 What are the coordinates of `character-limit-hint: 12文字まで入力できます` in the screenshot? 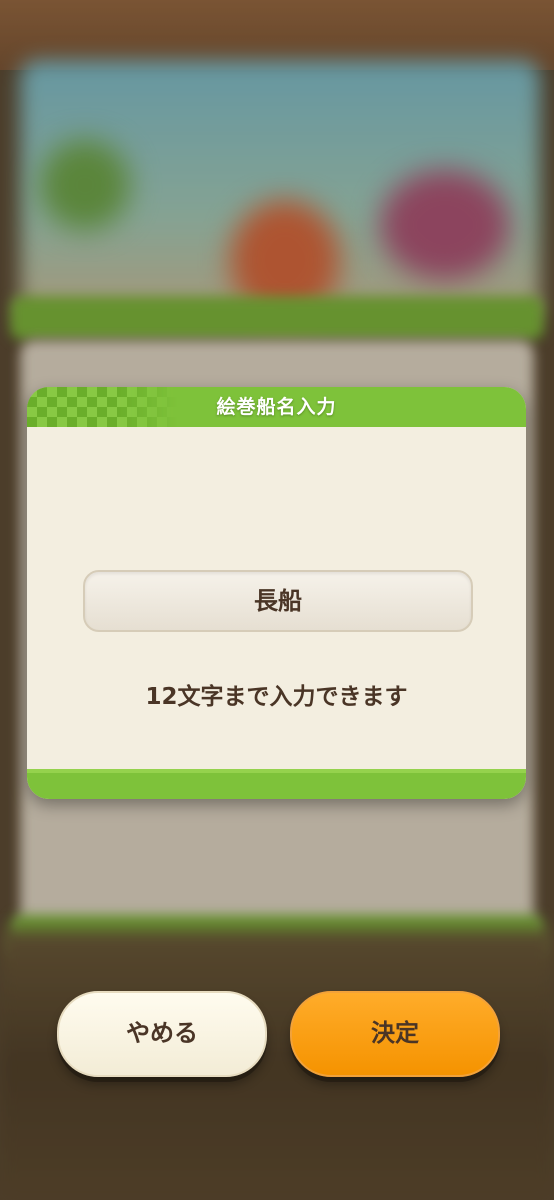 It's located at (276, 697).